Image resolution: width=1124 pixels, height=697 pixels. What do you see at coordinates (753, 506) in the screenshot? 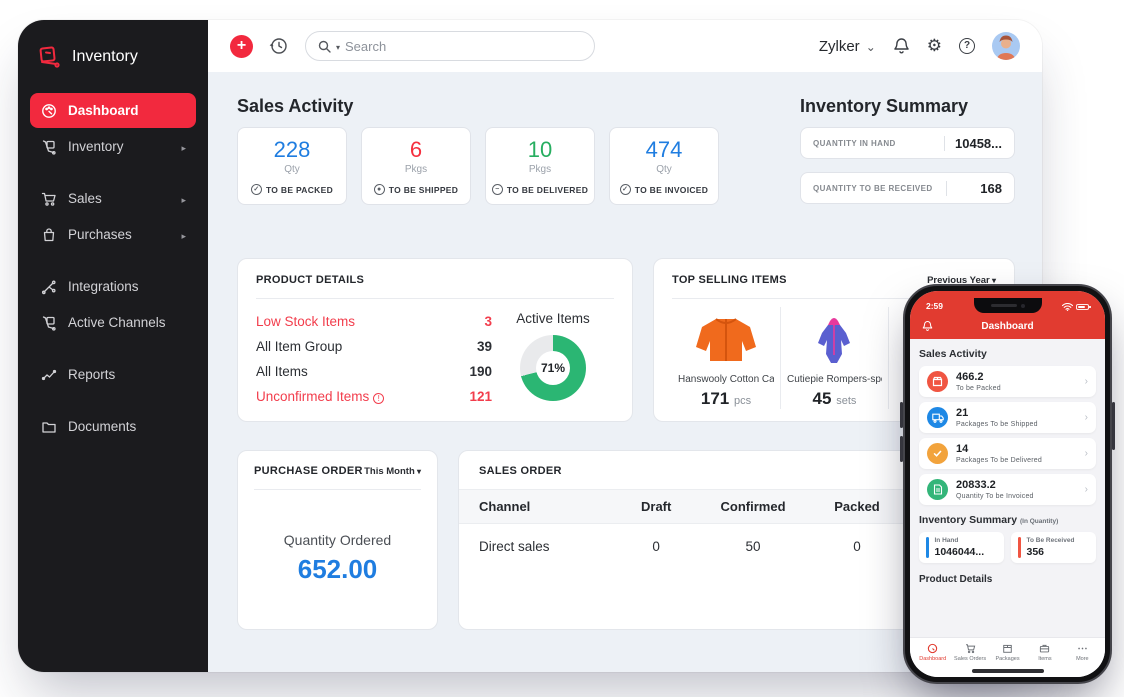
I see `column-header: Confirmed` at bounding box center [753, 506].